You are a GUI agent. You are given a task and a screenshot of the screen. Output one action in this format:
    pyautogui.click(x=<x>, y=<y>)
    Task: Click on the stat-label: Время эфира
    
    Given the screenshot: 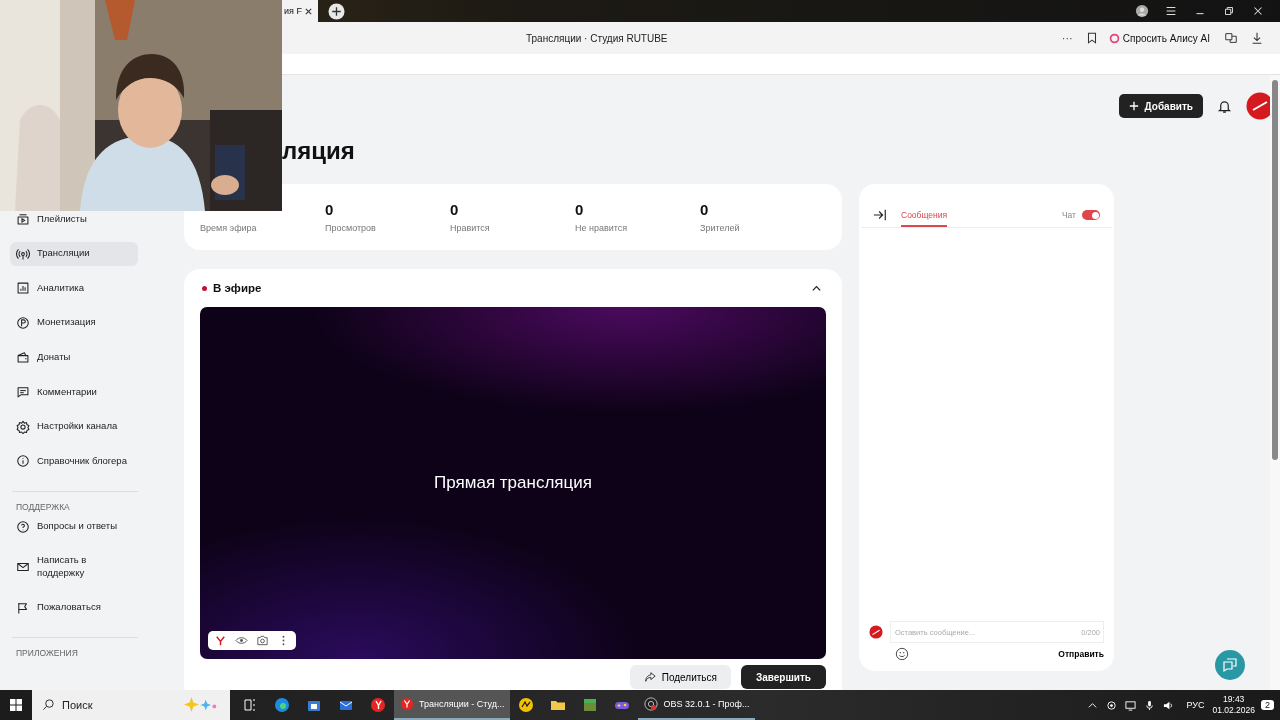 What is the action you would take?
    pyautogui.click(x=229, y=228)
    